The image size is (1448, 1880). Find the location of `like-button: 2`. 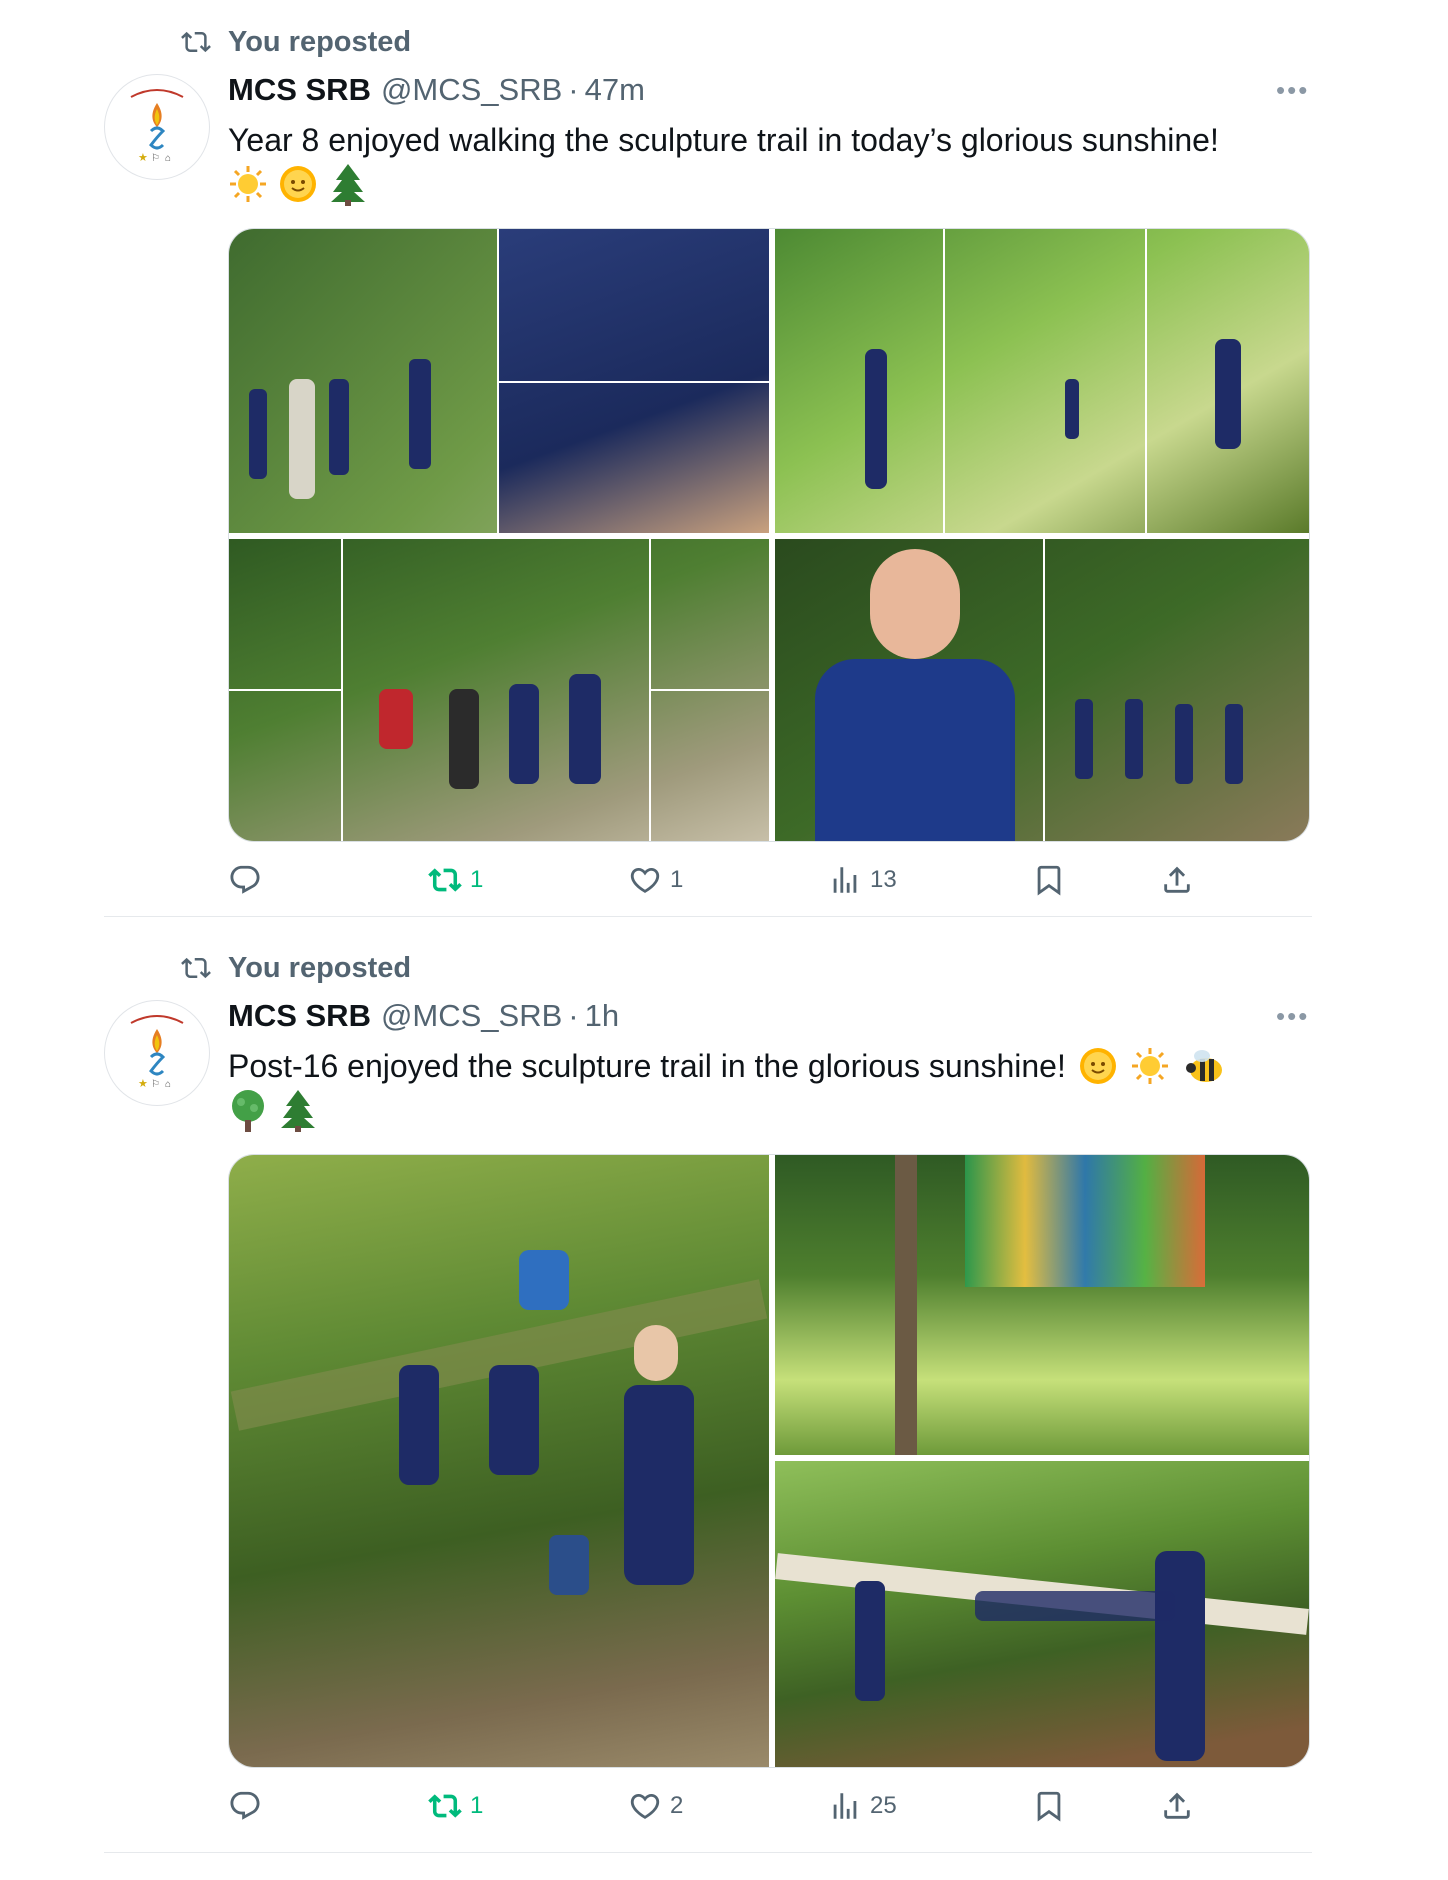

like-button: 2 is located at coordinates (655, 1806).